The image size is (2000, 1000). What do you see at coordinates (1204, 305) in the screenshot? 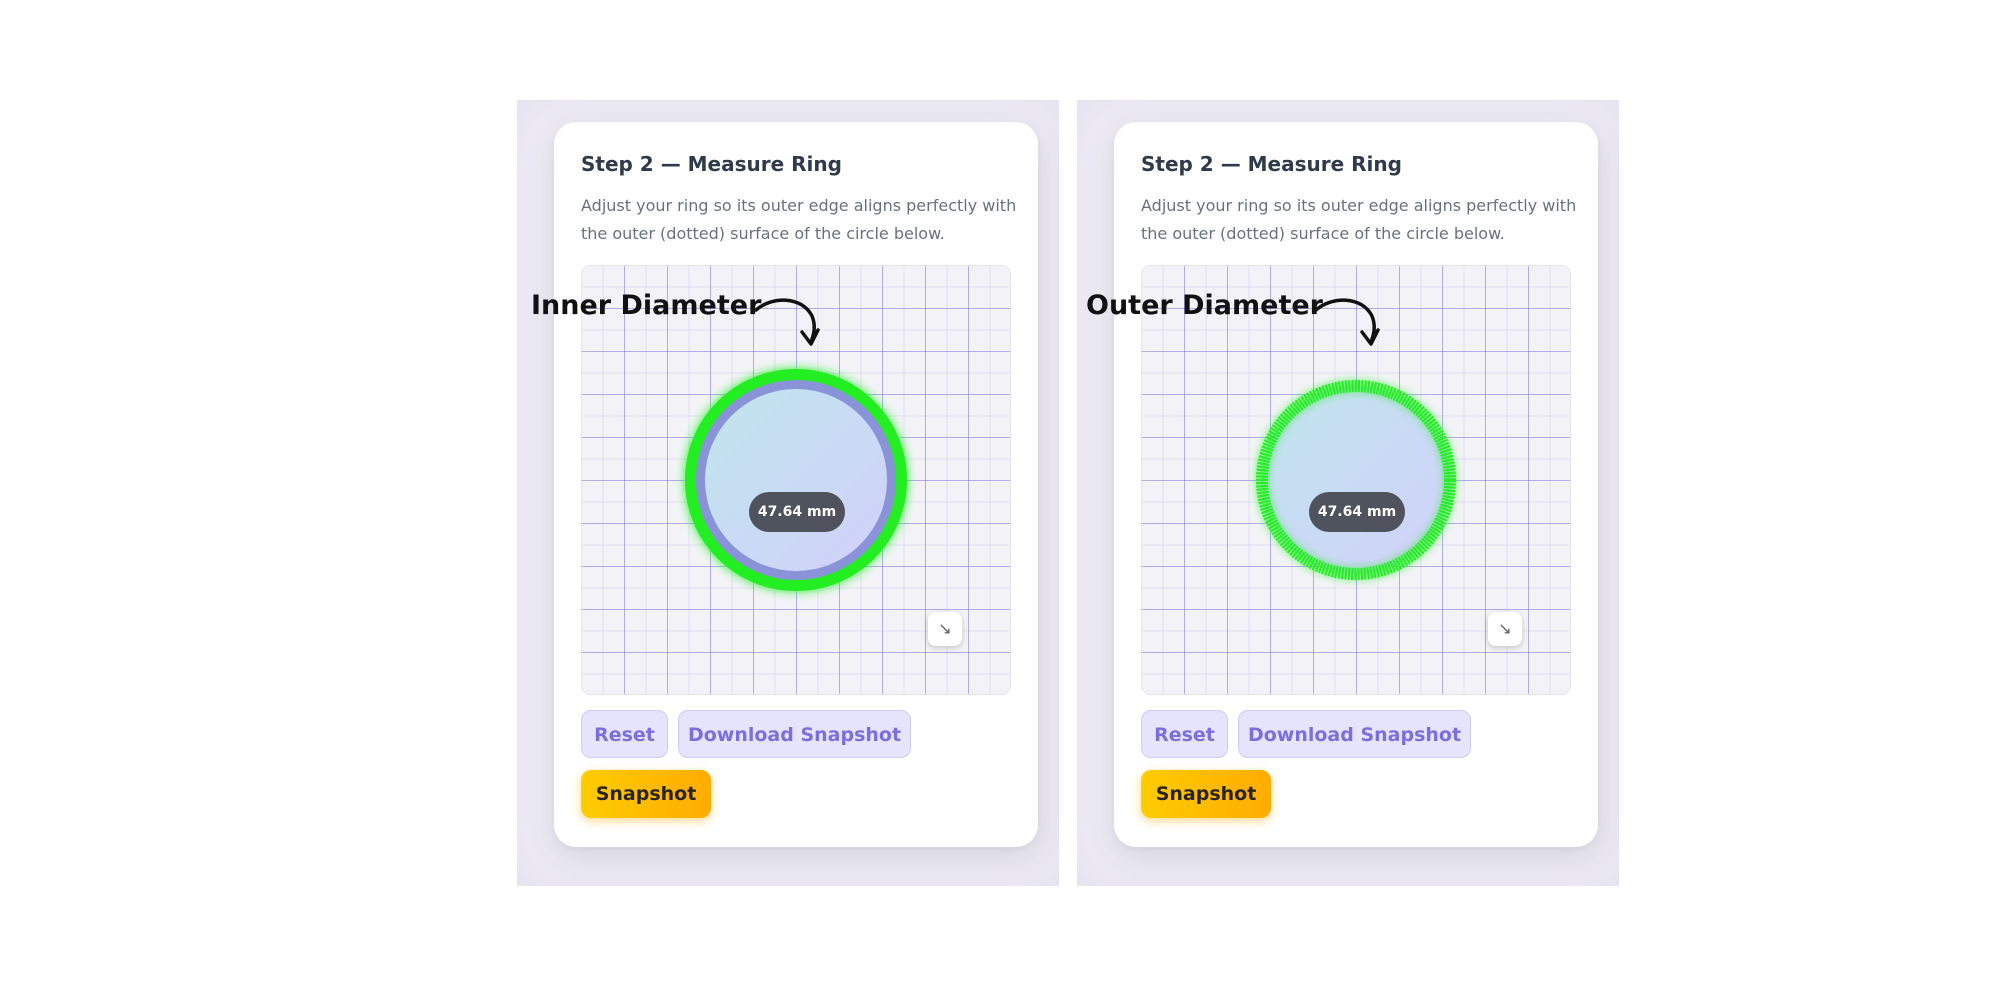
I see `outer-diameter-annotation: Outer Diameter` at bounding box center [1204, 305].